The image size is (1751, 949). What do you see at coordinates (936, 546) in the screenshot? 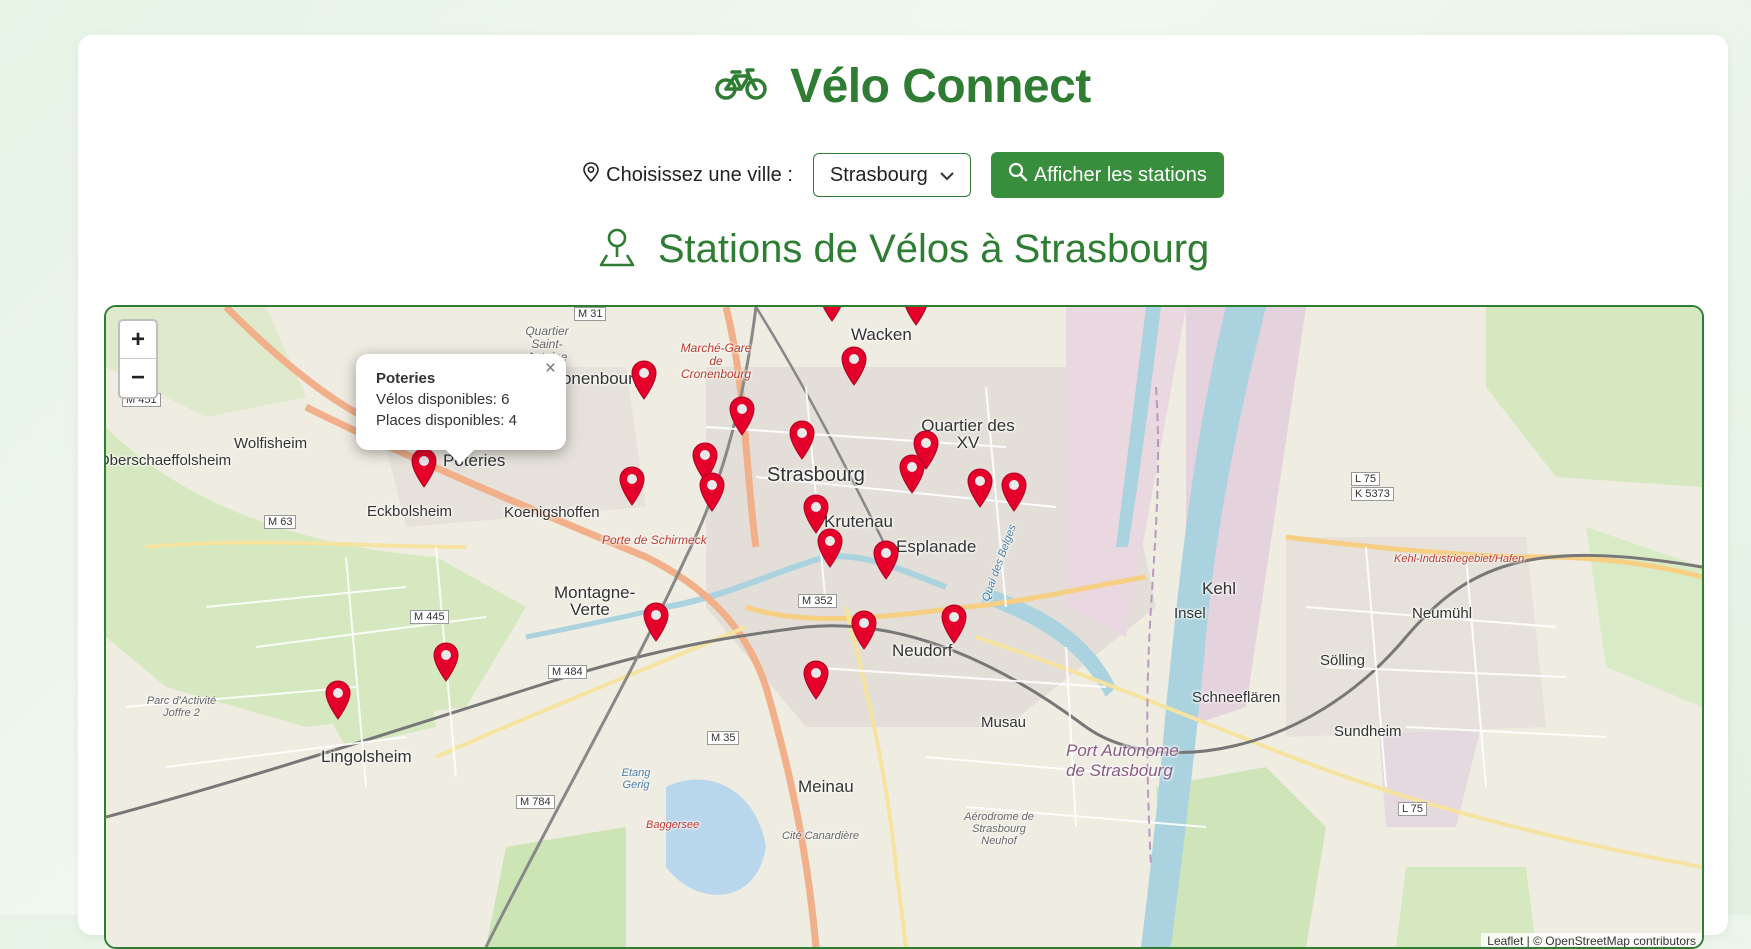
I see `map-label: Esplanade` at bounding box center [936, 546].